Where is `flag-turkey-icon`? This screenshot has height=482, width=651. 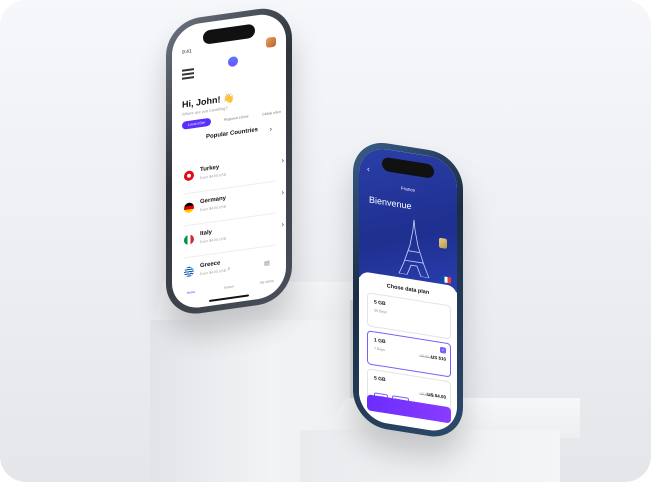
flag-turkey-icon is located at coordinates (189, 176).